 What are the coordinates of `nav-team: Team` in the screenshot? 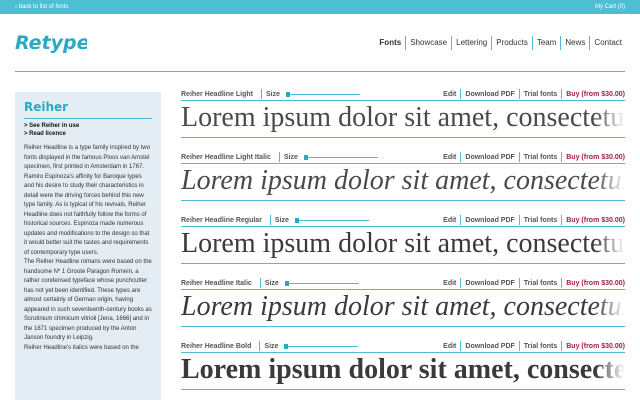 It's located at (546, 43).